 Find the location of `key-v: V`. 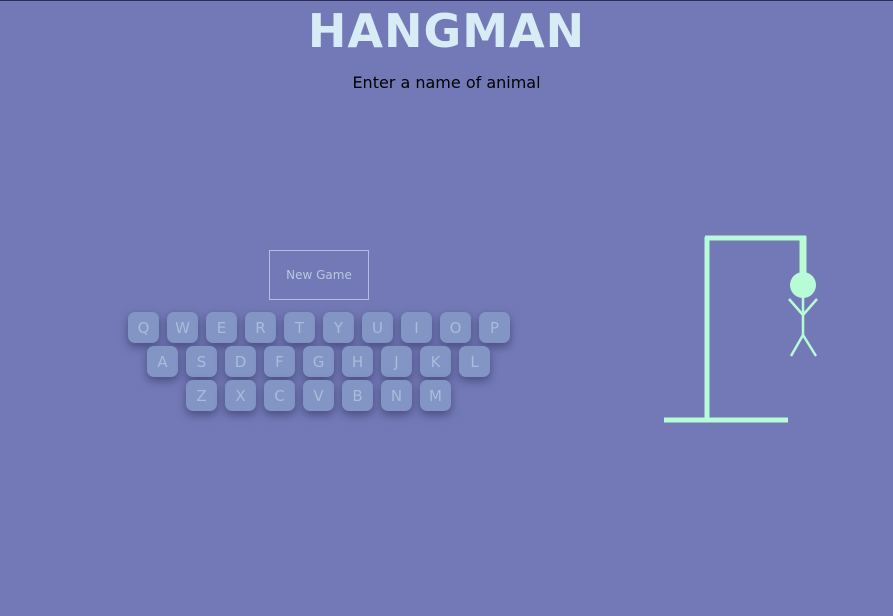

key-v: V is located at coordinates (318, 395).